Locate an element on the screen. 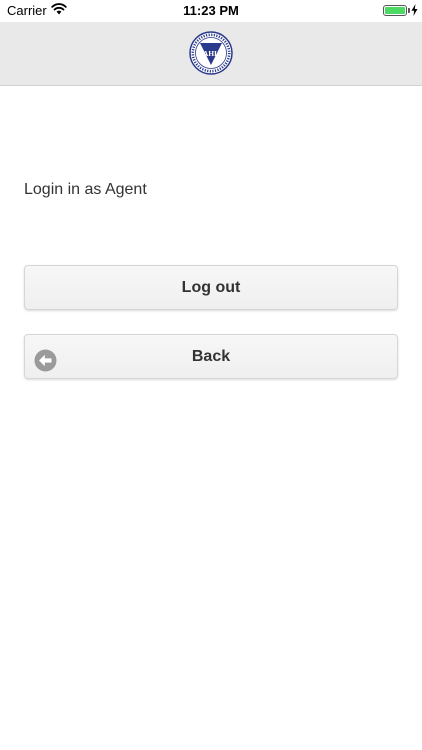  battery-level-fill is located at coordinates (395, 10).